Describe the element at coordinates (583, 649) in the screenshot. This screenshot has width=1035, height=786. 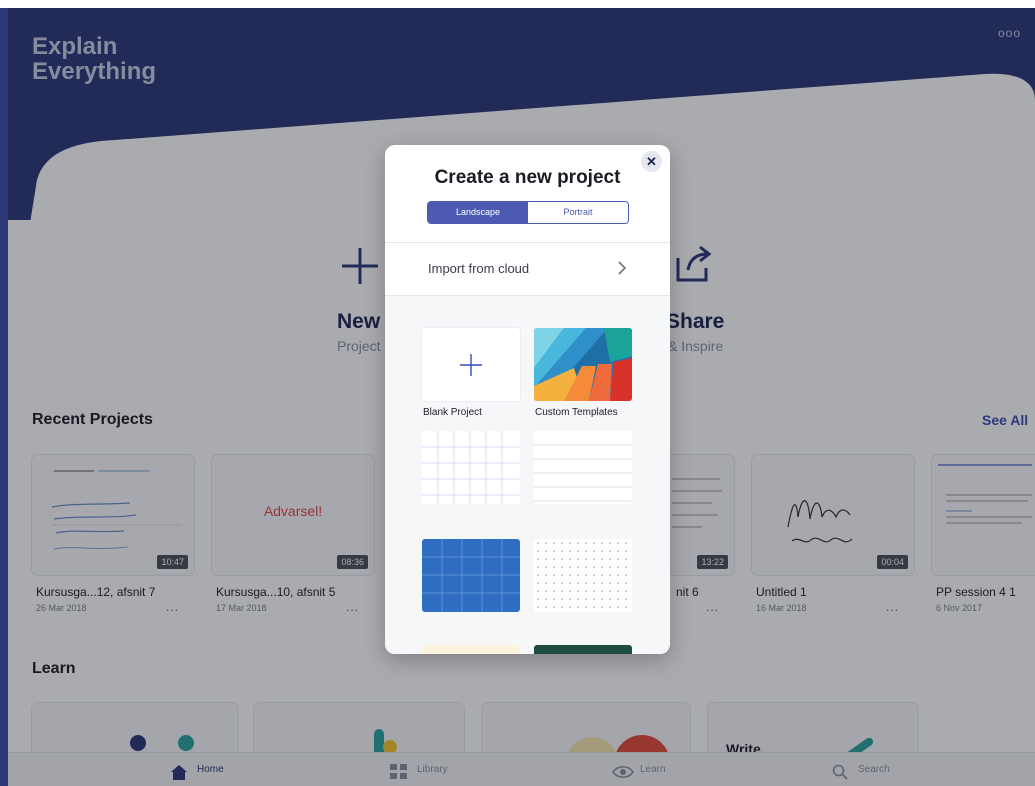
I see `dark-green-template` at that location.